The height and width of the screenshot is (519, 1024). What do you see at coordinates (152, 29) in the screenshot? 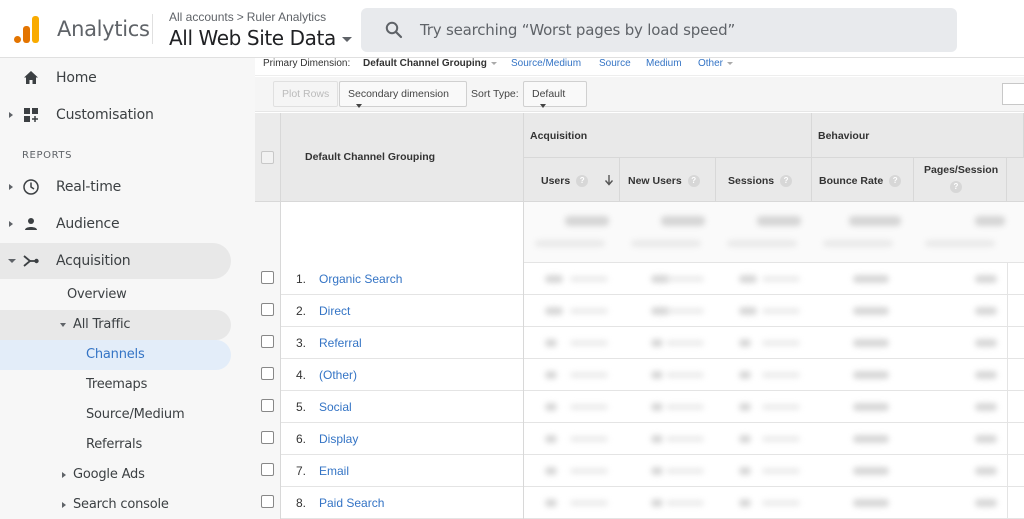
I see `header-divider` at bounding box center [152, 29].